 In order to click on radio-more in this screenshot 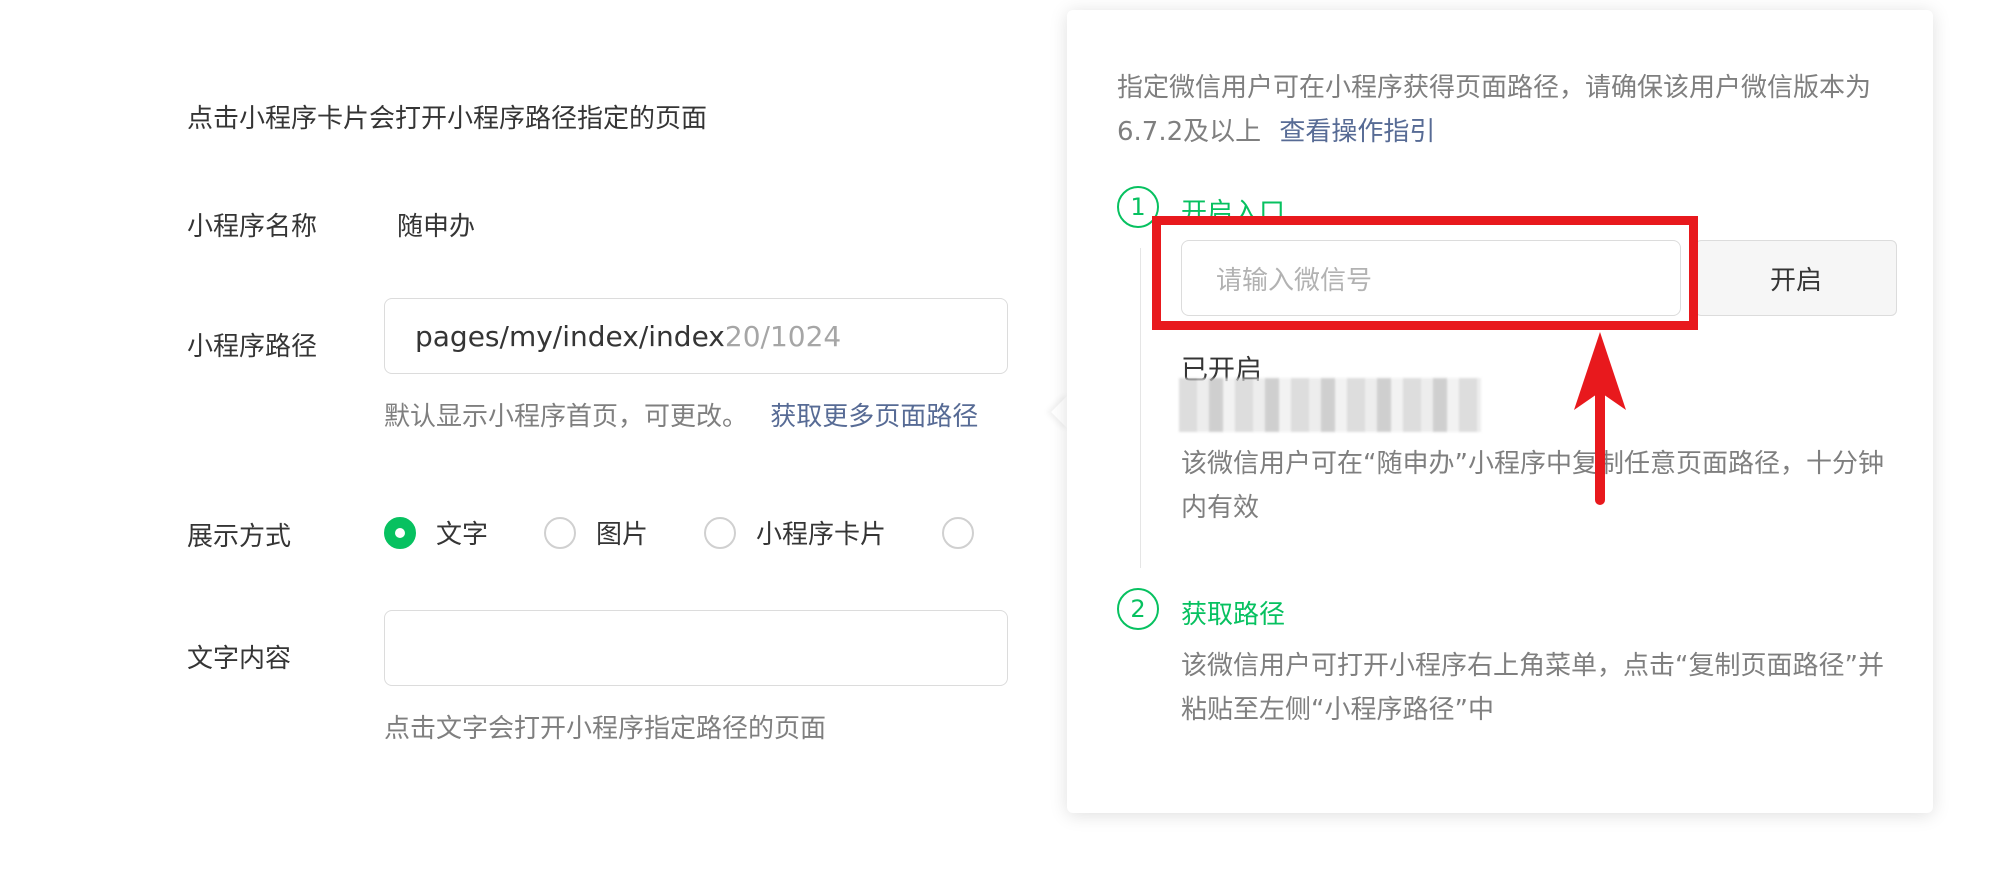, I will do `click(968, 532)`.